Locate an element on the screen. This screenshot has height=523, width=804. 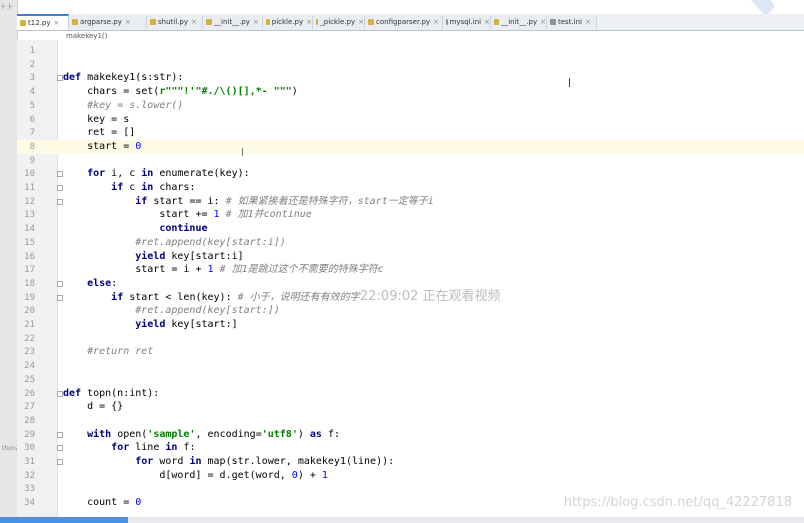
line-number: 24 is located at coordinates (29, 366).